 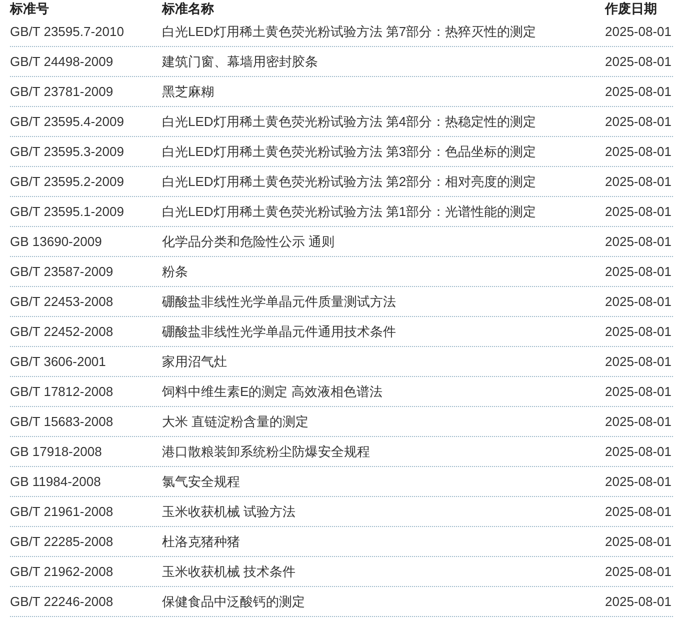 I want to click on table-cell: GB/T 23587-2009, so click(x=62, y=271).